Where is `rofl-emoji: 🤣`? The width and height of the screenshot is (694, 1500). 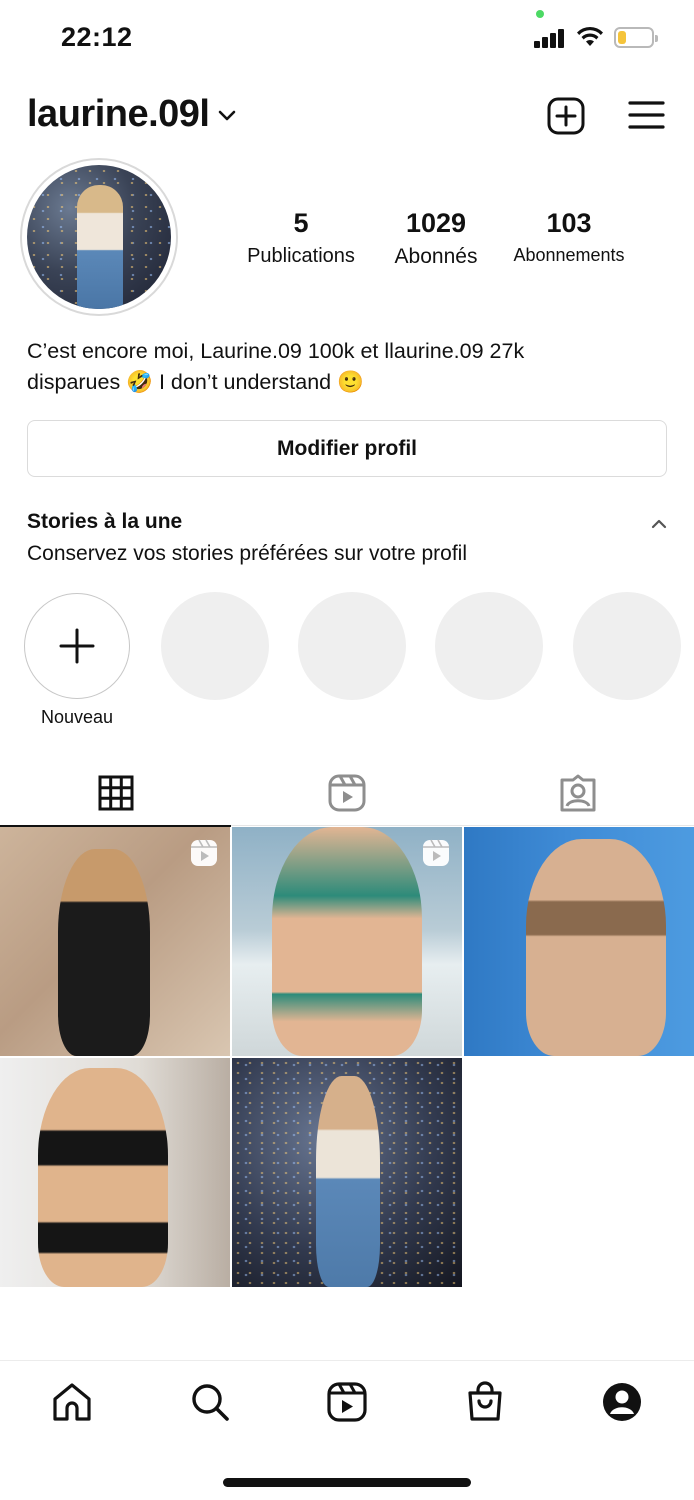 rofl-emoji: 🤣 is located at coordinates (139, 382).